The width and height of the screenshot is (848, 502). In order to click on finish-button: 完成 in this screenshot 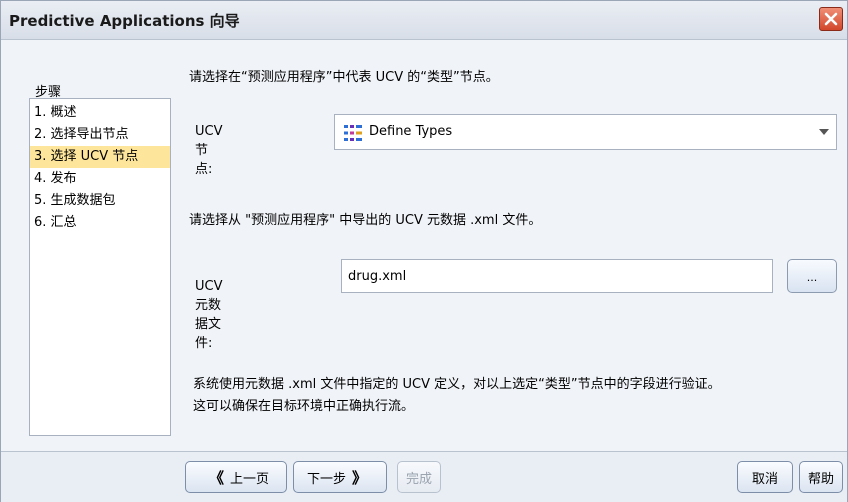, I will do `click(419, 477)`.